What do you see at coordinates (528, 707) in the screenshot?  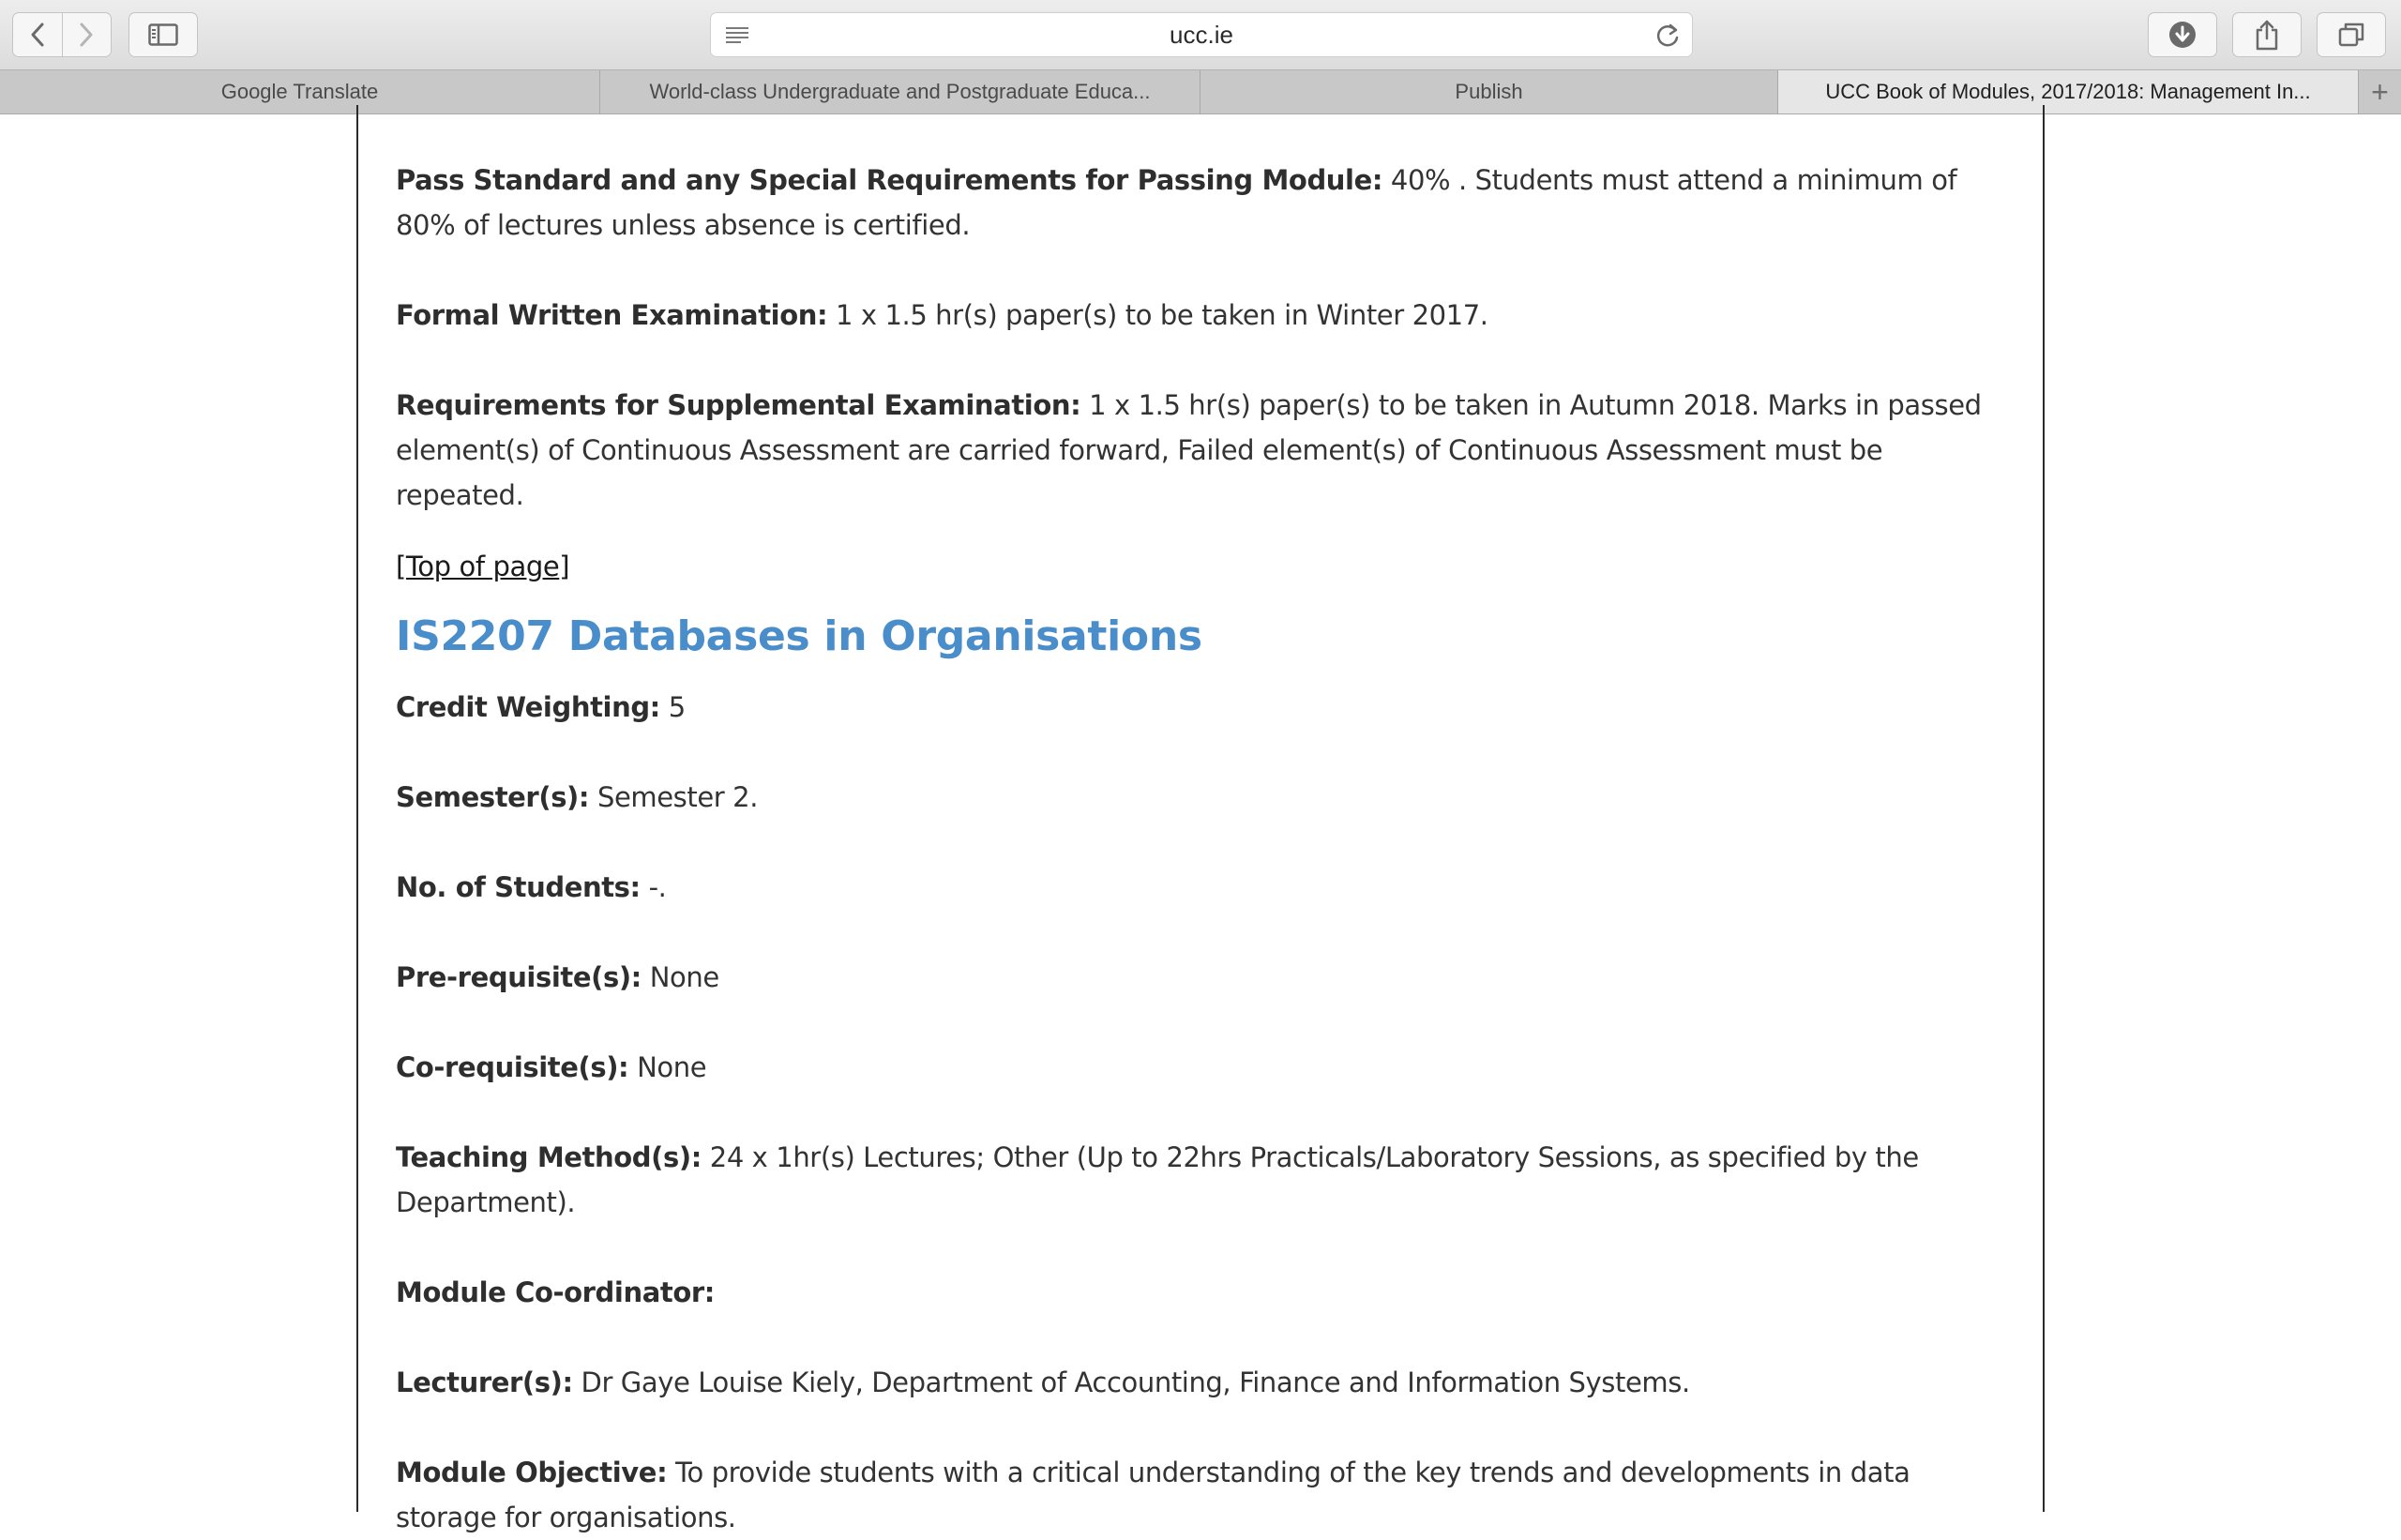 I see `credit-weighting-label: Credit Weighting:` at bounding box center [528, 707].